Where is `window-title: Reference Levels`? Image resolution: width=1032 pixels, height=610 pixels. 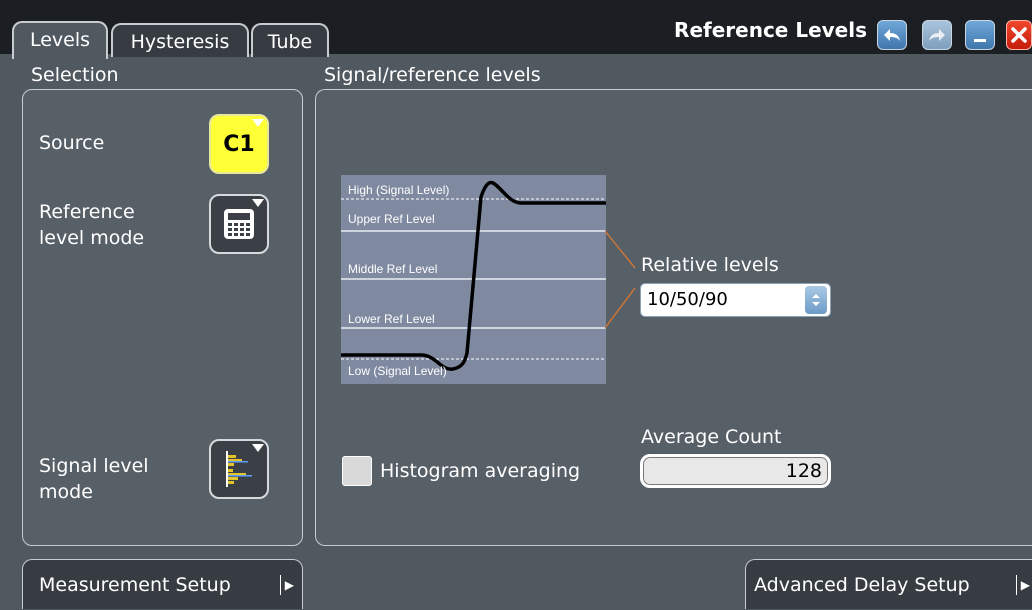
window-title: Reference Levels is located at coordinates (770, 30).